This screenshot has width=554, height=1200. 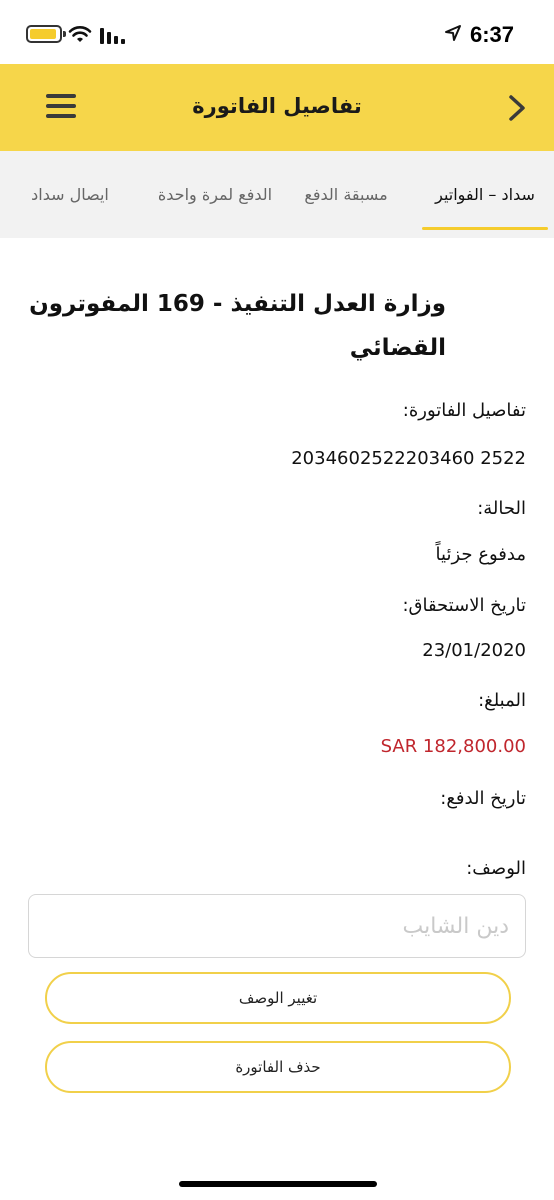 What do you see at coordinates (277, 32) in the screenshot?
I see `status-bar: 6:37` at bounding box center [277, 32].